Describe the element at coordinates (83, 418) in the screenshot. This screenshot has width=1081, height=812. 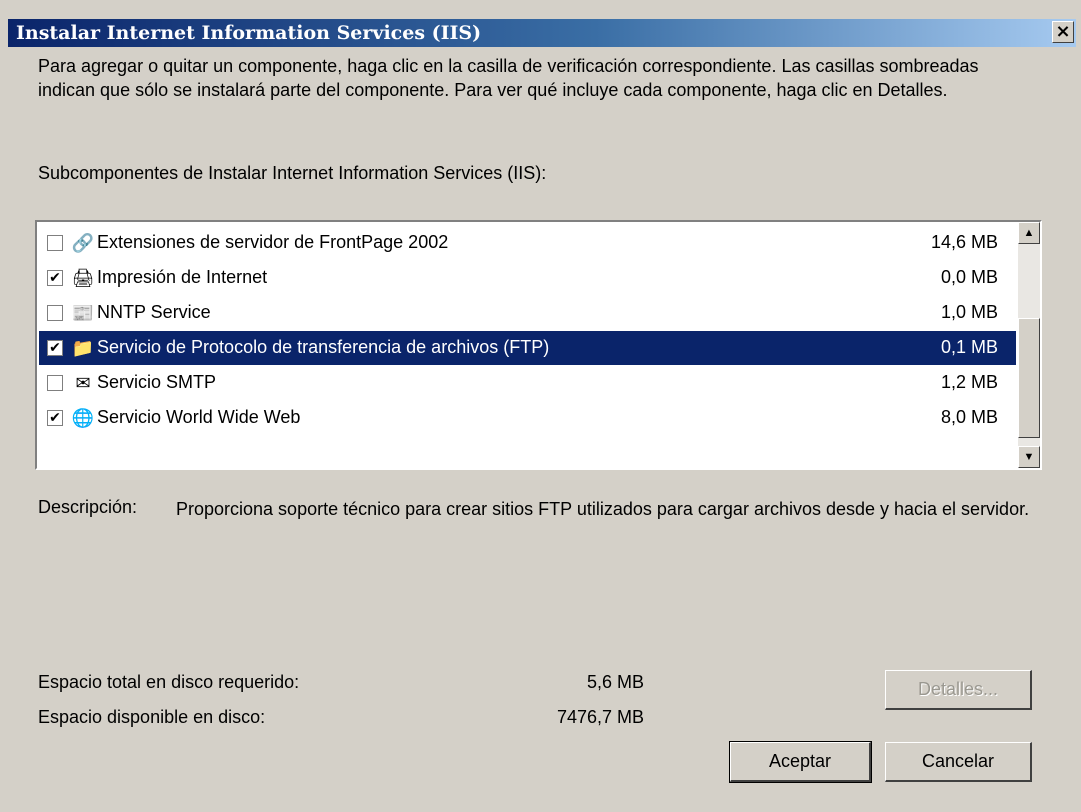
I see `globe-icon: 🌐` at that location.